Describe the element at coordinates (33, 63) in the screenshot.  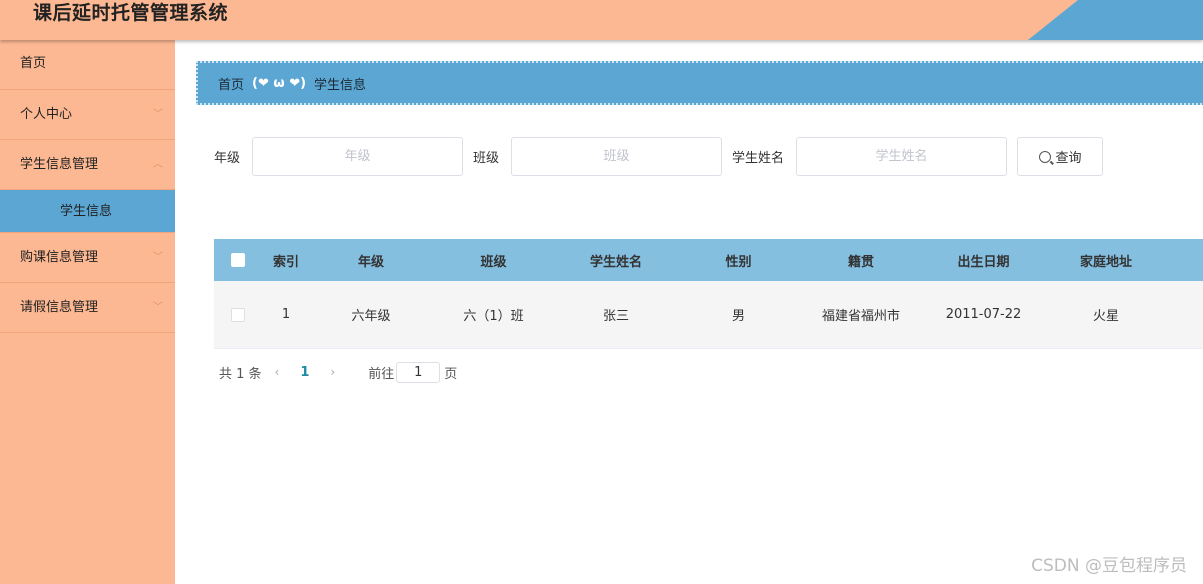
I see `sidebar-item-label: 首页` at that location.